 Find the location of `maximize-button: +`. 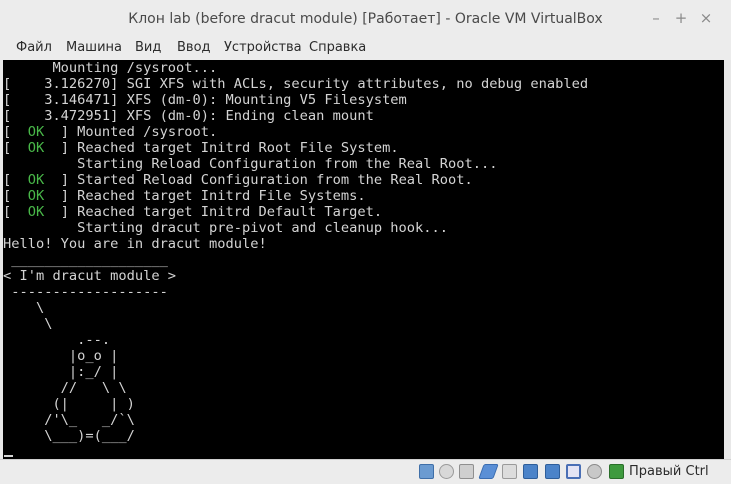

maximize-button: + is located at coordinates (681, 18).